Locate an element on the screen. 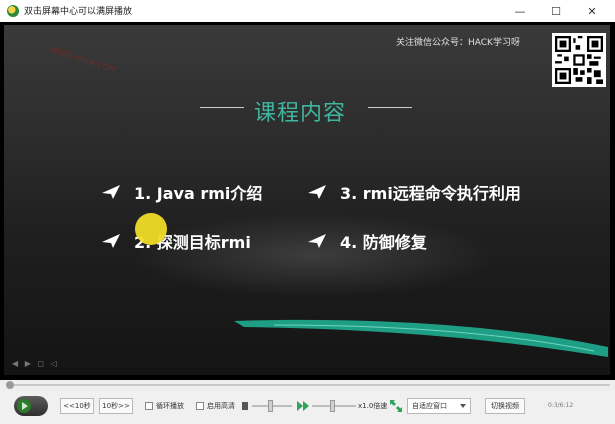  agenda-item-1: 1. Java rmi介绍 is located at coordinates (182, 192).